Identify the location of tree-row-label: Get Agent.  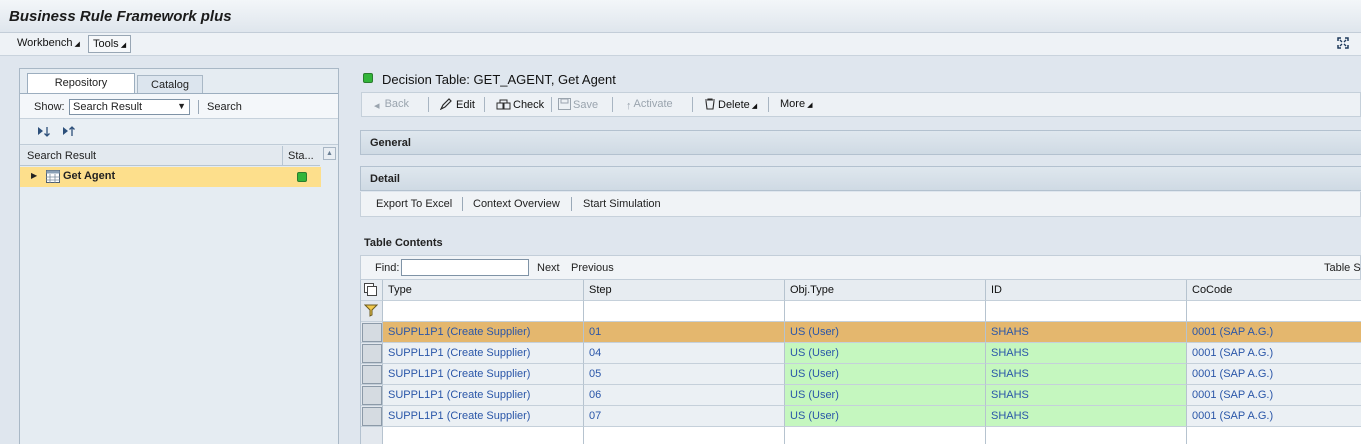
(89, 176).